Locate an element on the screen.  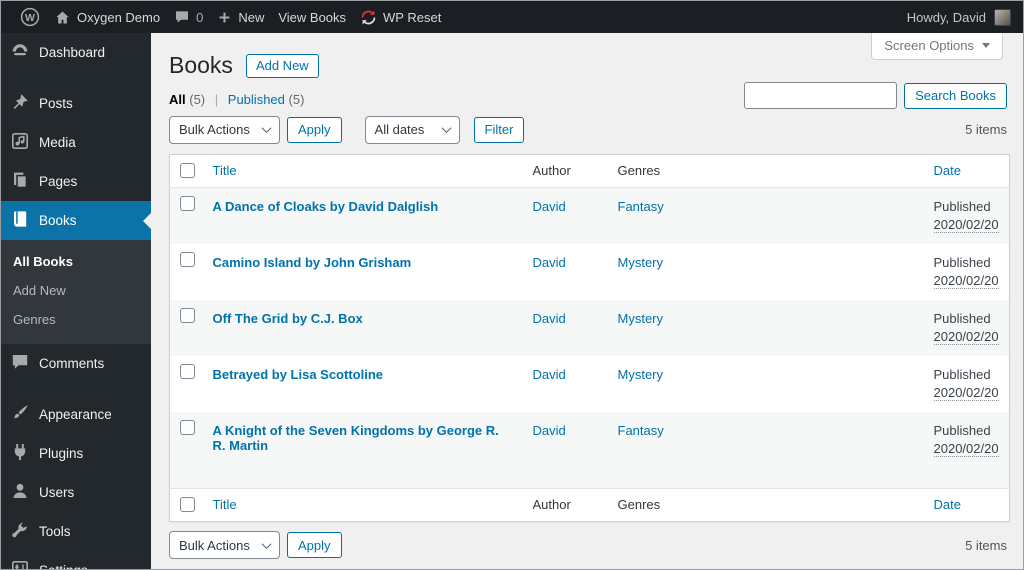
sidebar-item-dashboard: Dashboard is located at coordinates (76, 52).